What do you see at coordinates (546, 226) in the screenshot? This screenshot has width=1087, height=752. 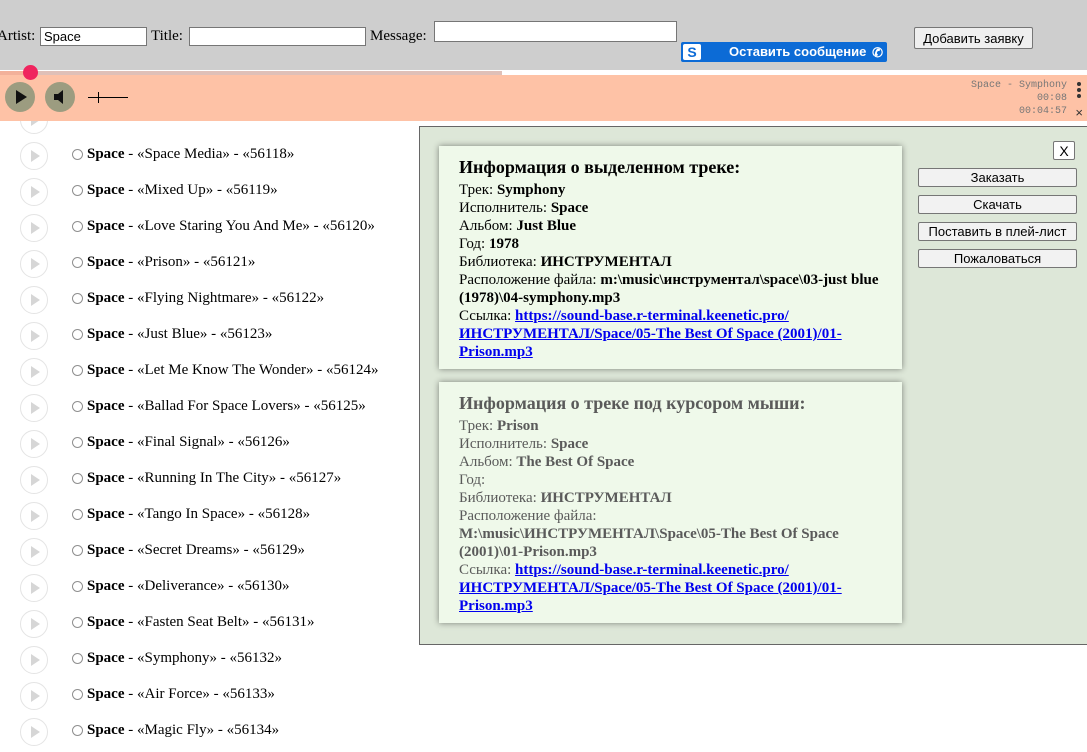 I see `selected-album-value: Just Blue` at bounding box center [546, 226].